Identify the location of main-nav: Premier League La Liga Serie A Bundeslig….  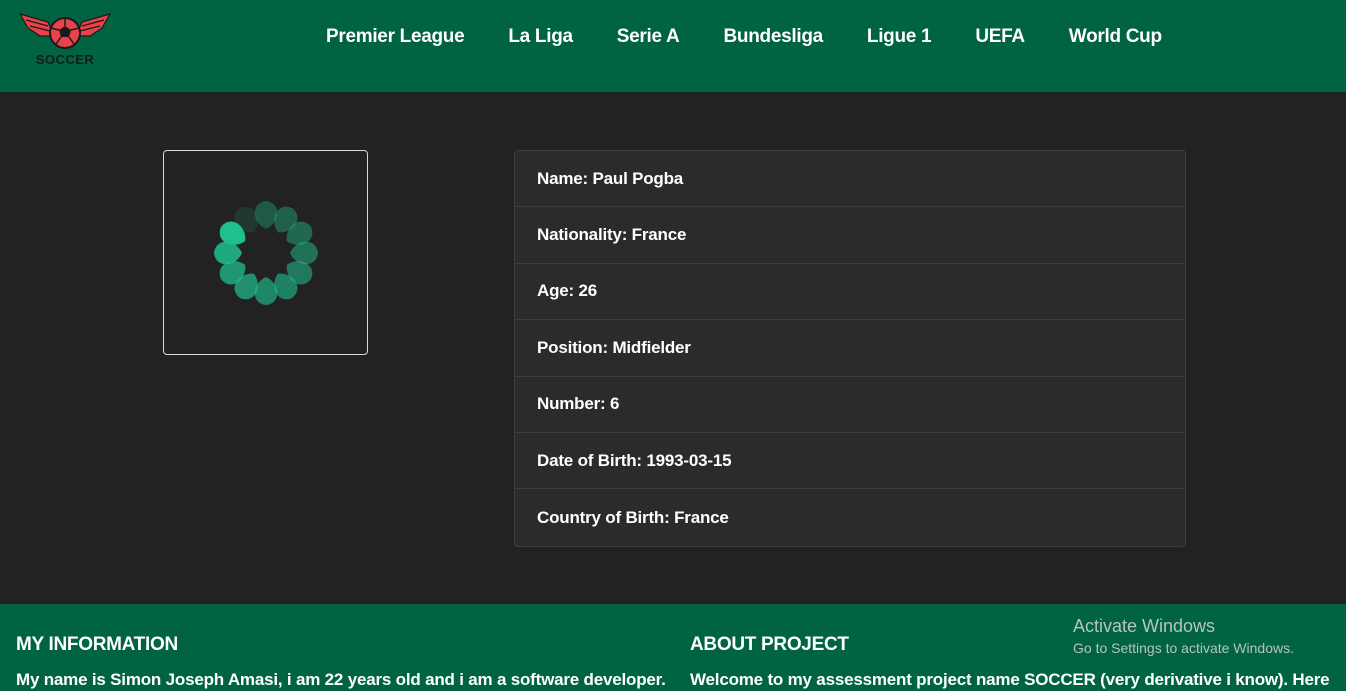
(744, 37).